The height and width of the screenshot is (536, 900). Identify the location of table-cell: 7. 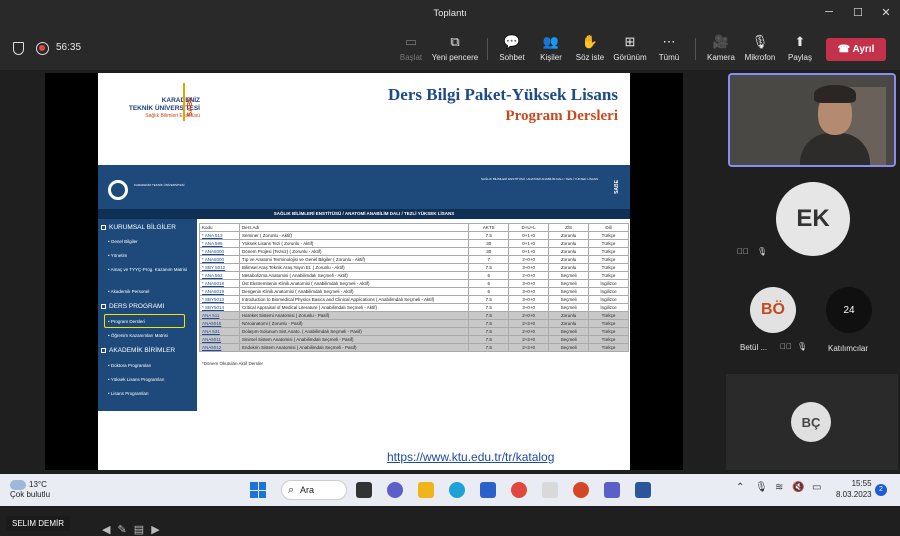
(489, 259).